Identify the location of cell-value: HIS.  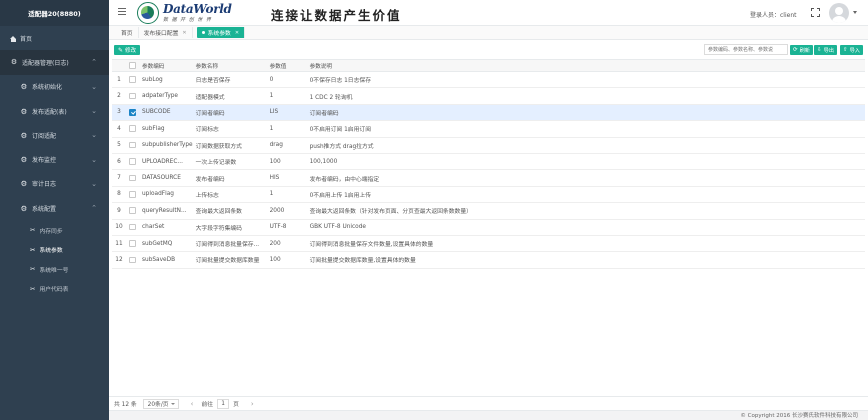
(286, 178).